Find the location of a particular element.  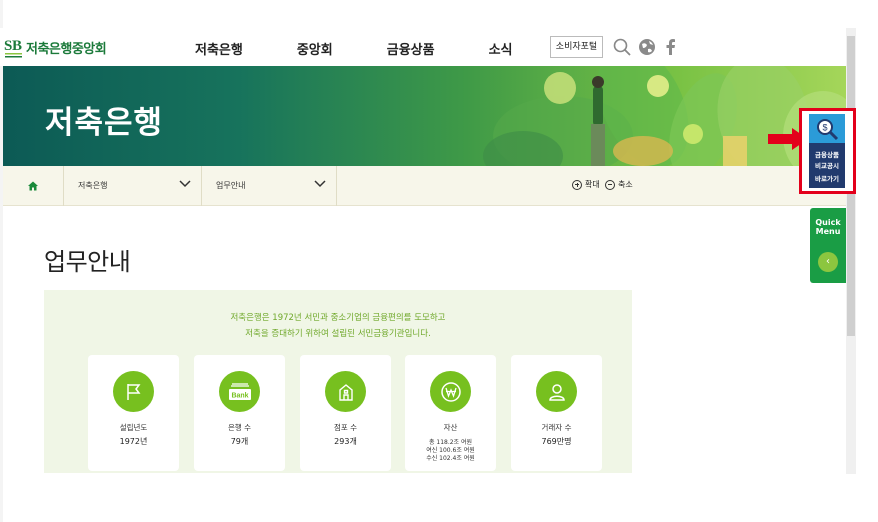

banner-title: 저축은행 is located at coordinates (104, 123).